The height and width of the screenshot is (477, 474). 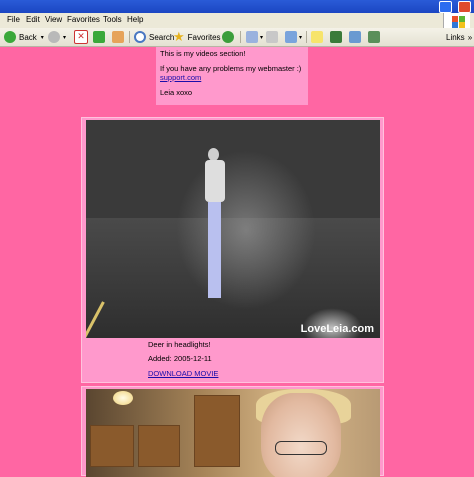 What do you see at coordinates (83, 19) in the screenshot?
I see `menu-favorites: Favorites` at bounding box center [83, 19].